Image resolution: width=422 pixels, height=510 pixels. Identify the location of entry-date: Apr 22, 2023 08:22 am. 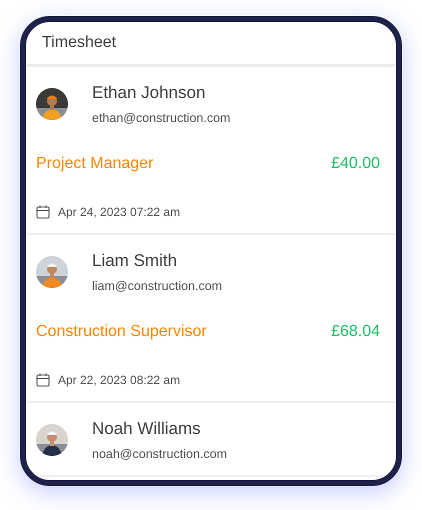
(119, 380).